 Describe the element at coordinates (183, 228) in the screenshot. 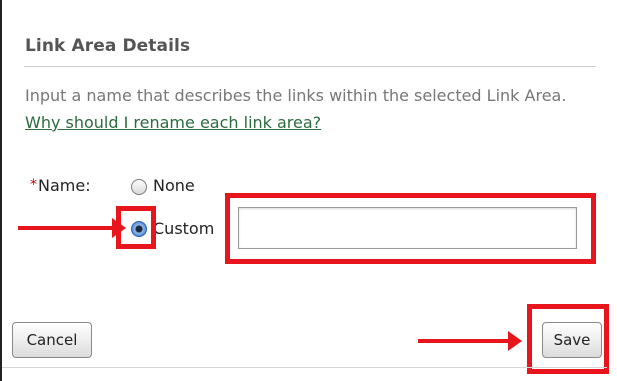

I see `radio-custom-label: Custom` at that location.